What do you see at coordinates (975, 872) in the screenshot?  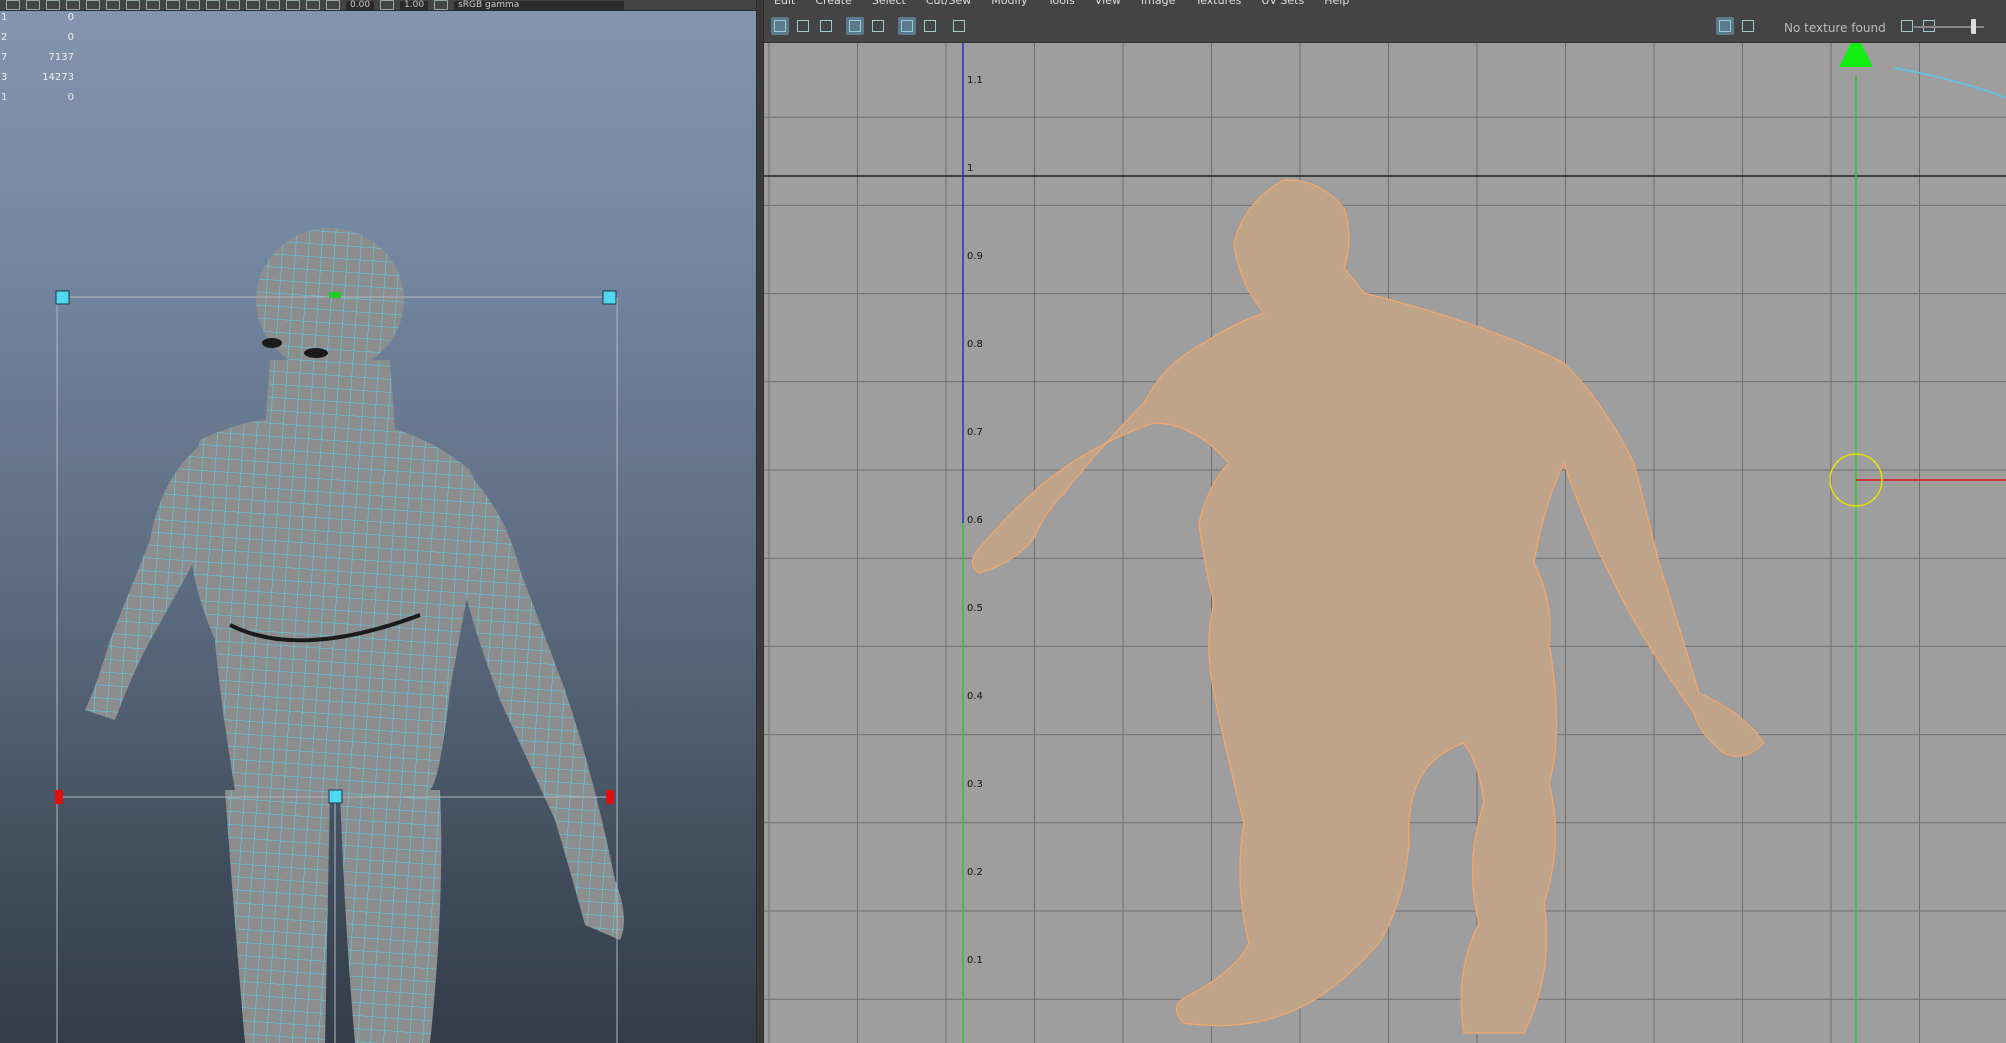 I see `uv-tick-label: 0.2` at bounding box center [975, 872].